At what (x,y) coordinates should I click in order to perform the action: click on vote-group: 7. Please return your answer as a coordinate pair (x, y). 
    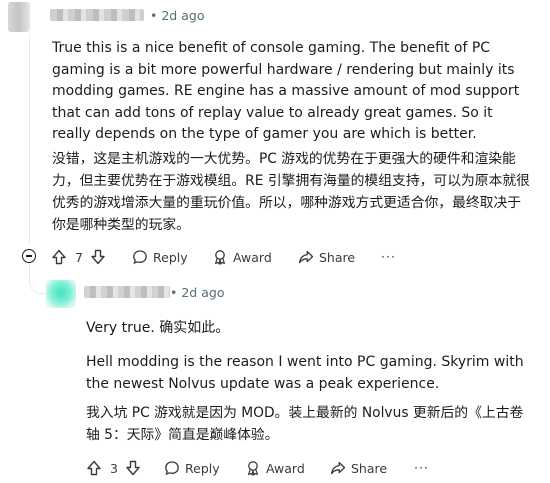
    Looking at the image, I should click on (78, 257).